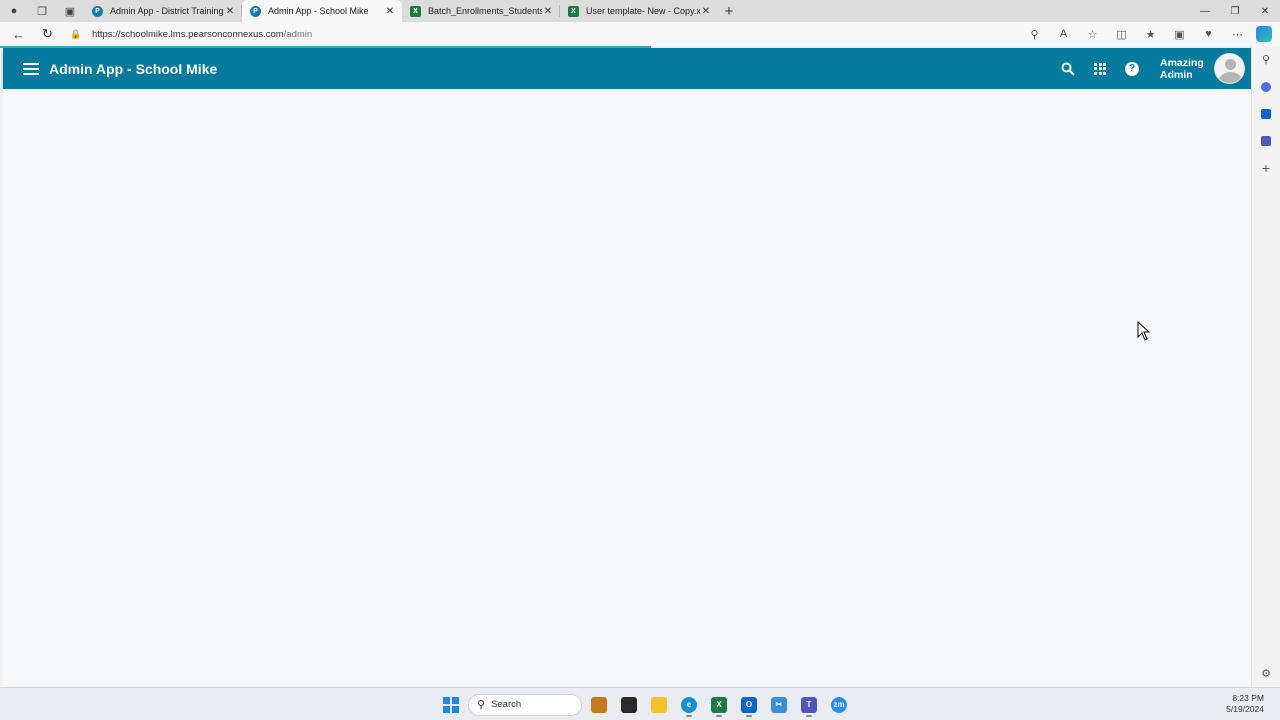  Describe the element at coordinates (1266, 140) in the screenshot. I see `sidebar-teams-icon` at that location.